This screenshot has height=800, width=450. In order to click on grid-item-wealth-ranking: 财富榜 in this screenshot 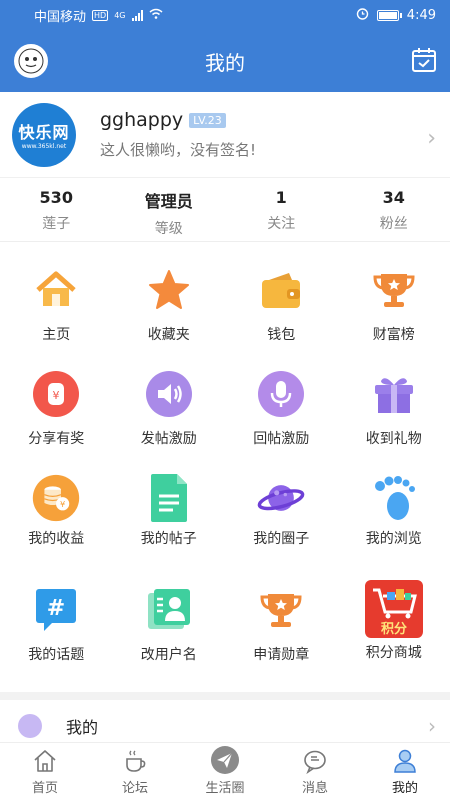, I will do `click(394, 318)`.